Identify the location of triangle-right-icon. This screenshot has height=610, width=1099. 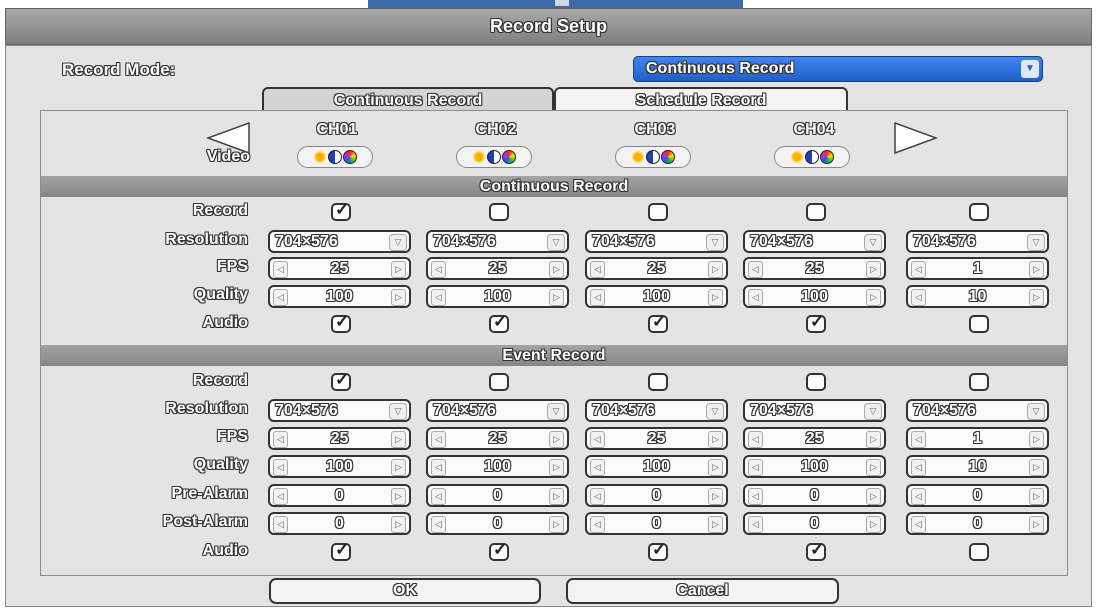
(916, 138).